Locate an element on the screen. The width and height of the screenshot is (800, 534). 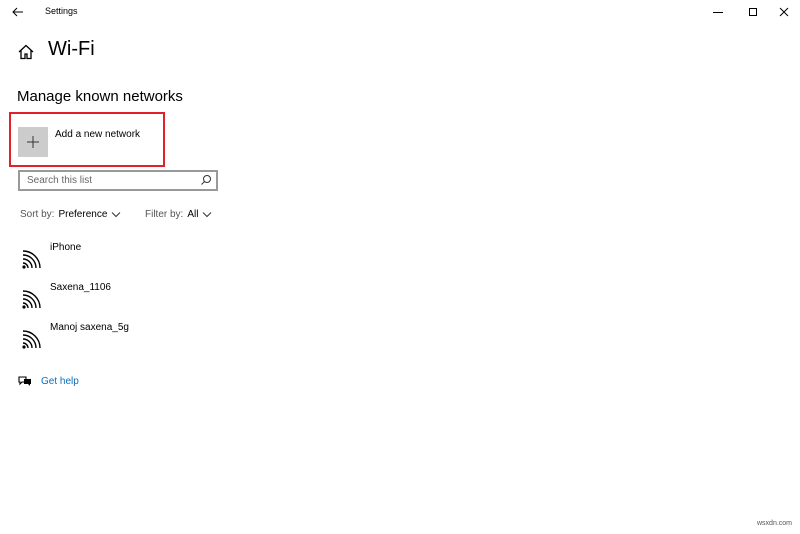
network-name: Manoj saxena_5g is located at coordinates (89, 327).